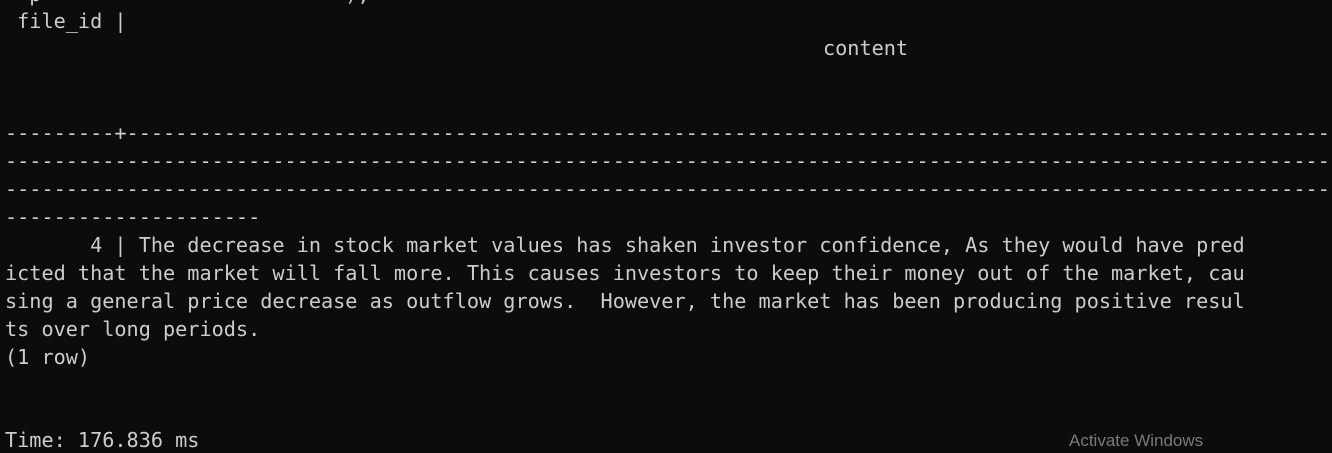  I want to click on activate-windows-watermark: Activate Windows, so click(1136, 440).